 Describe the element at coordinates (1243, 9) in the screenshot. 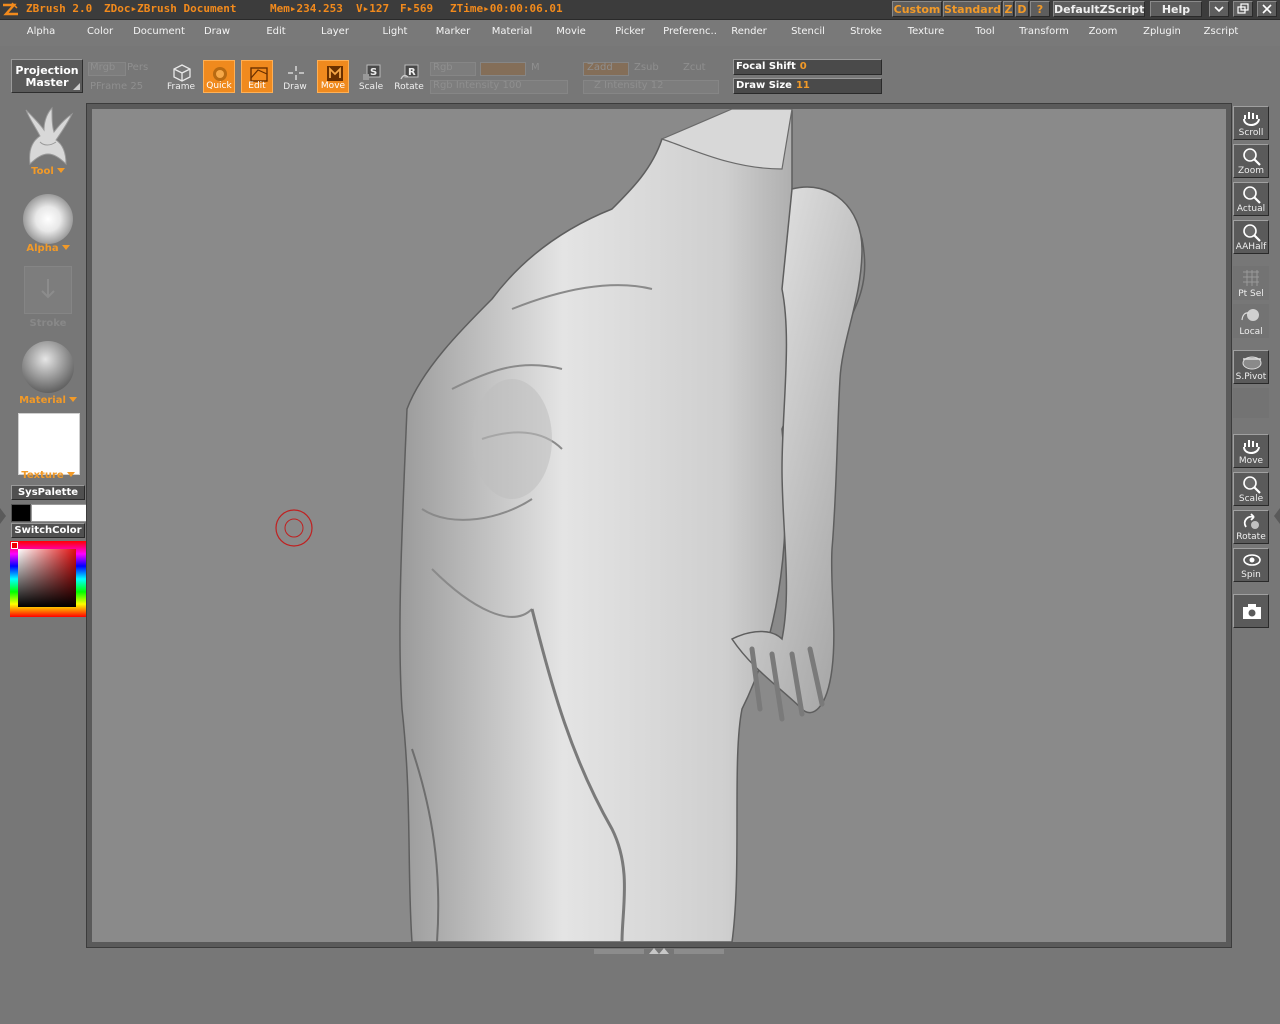

I see `restore-icon` at that location.